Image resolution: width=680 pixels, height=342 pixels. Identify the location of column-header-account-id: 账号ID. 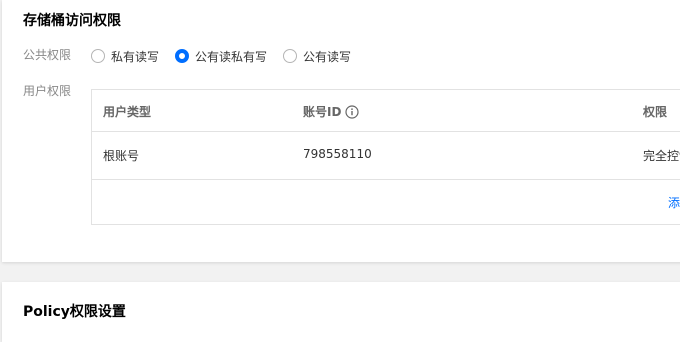
(331, 111).